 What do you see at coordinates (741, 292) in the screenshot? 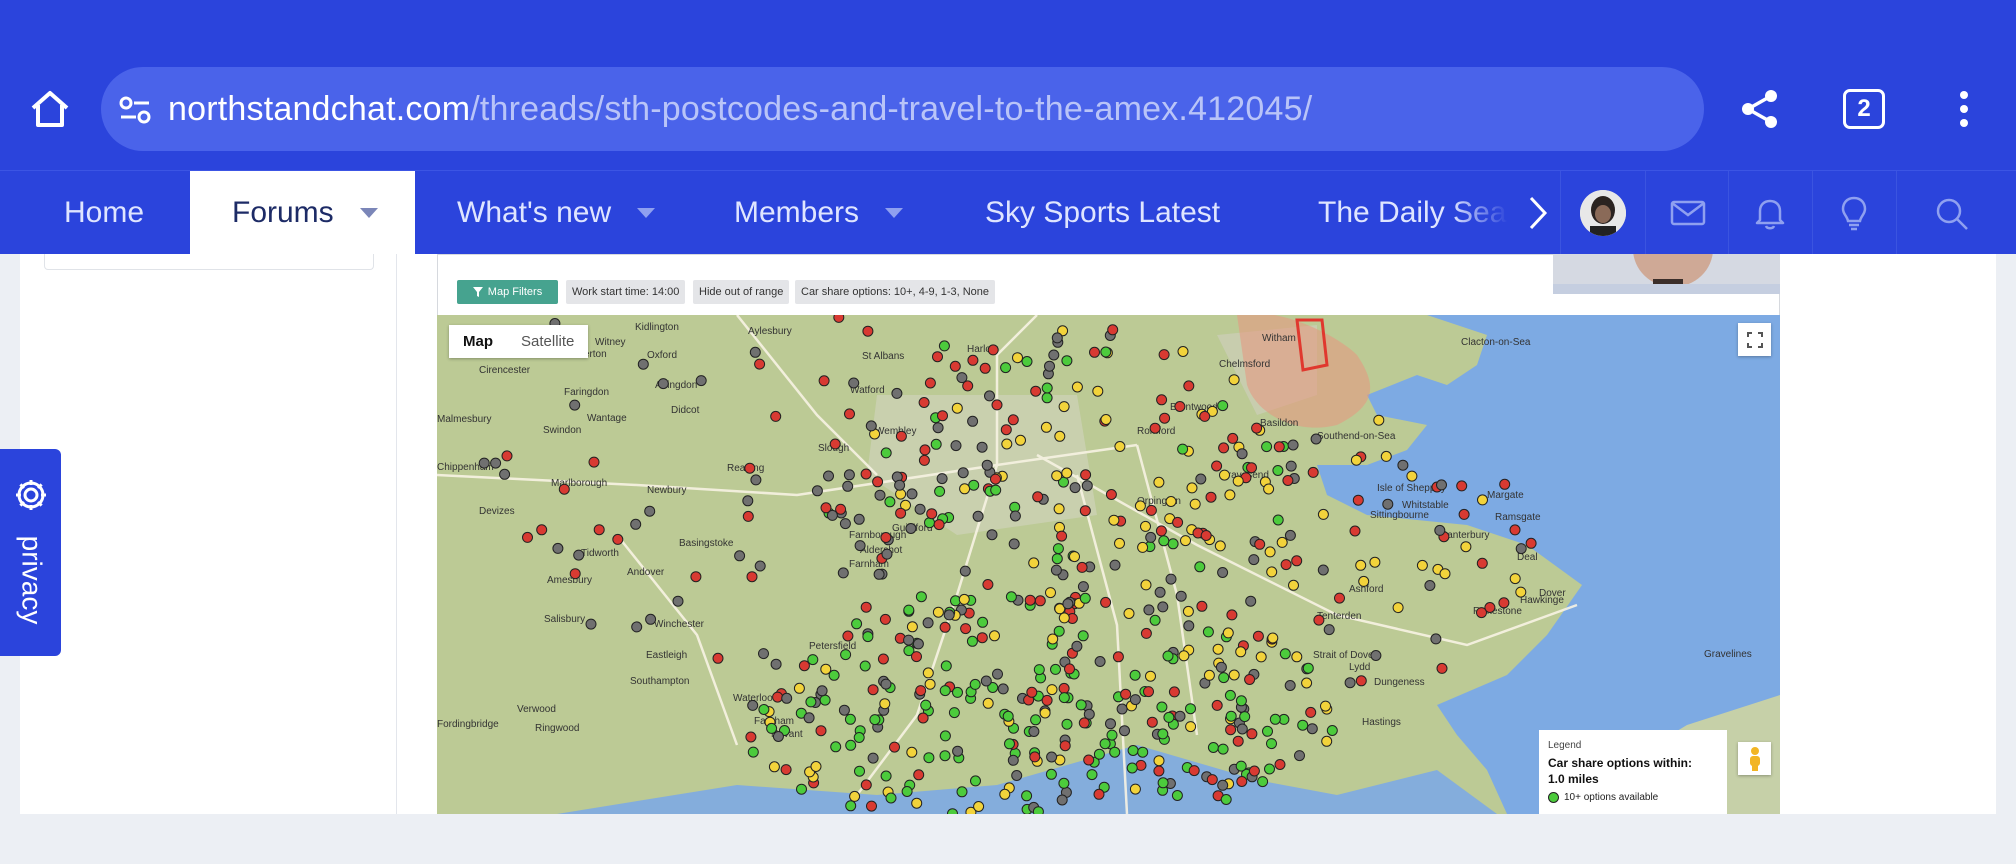
I see `hide-out-of-range-filter: Hide out of range` at bounding box center [741, 292].